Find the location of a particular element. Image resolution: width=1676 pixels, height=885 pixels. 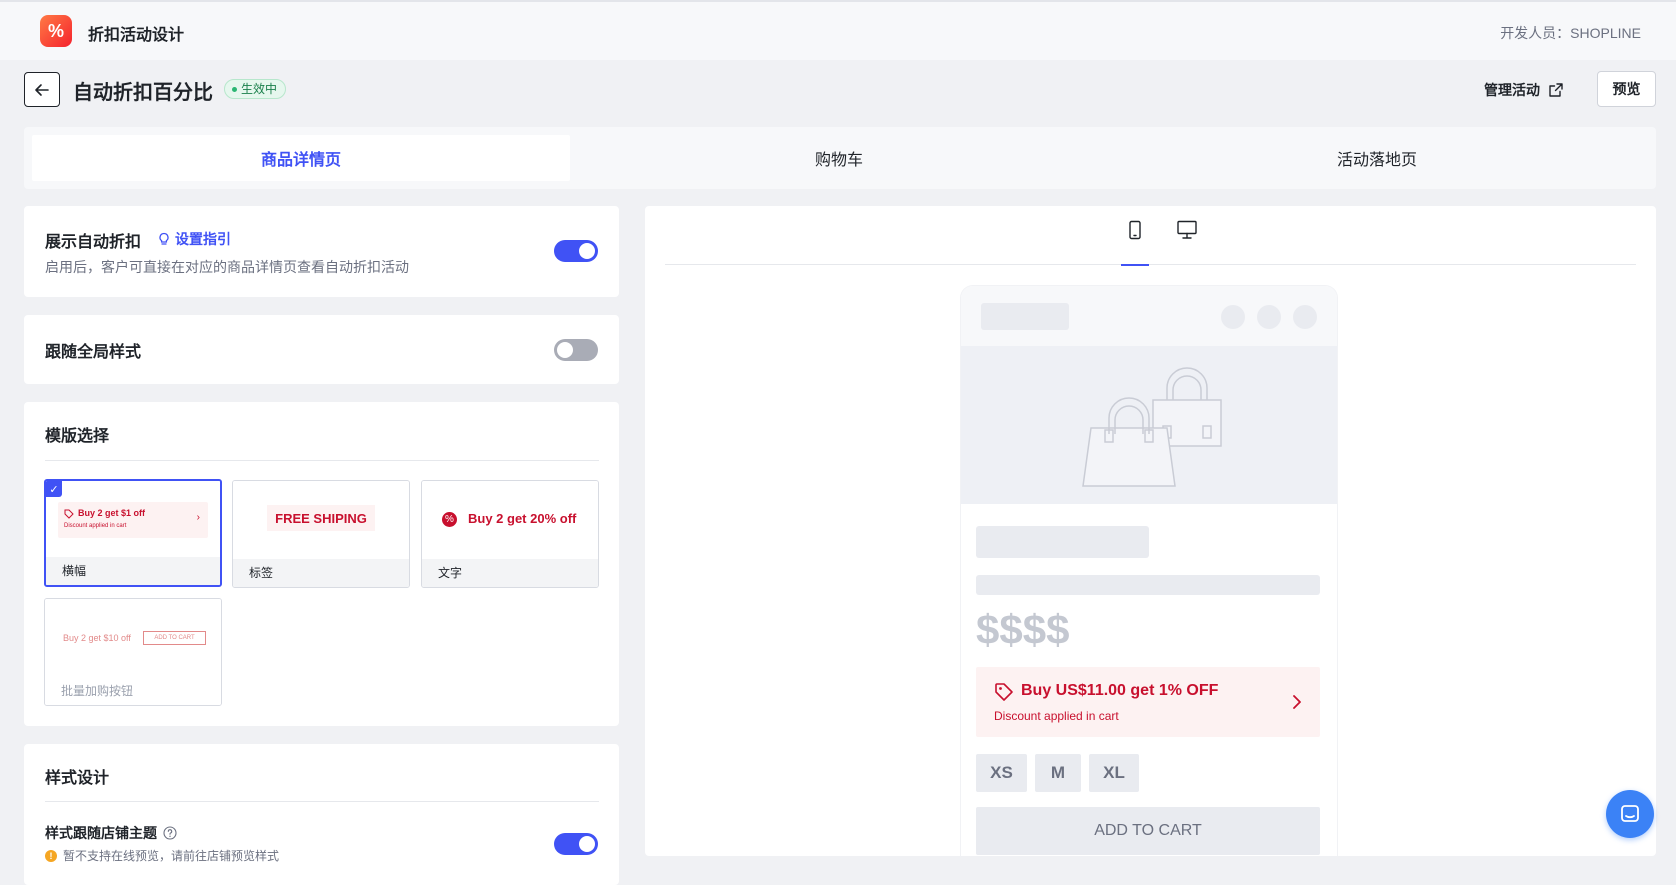

setup-guide-link: 设置指引 is located at coordinates (194, 239).